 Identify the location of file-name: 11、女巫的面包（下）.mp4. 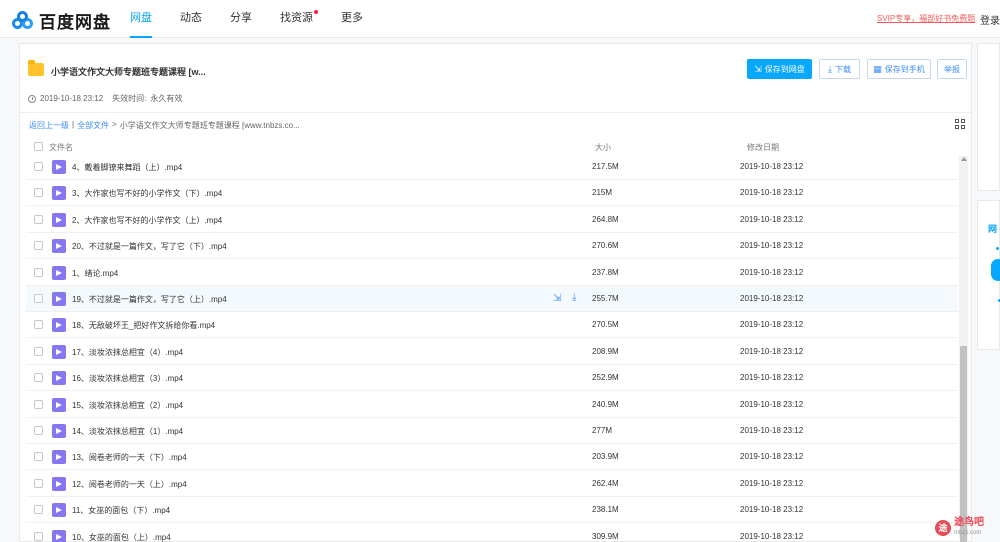
(121, 510).